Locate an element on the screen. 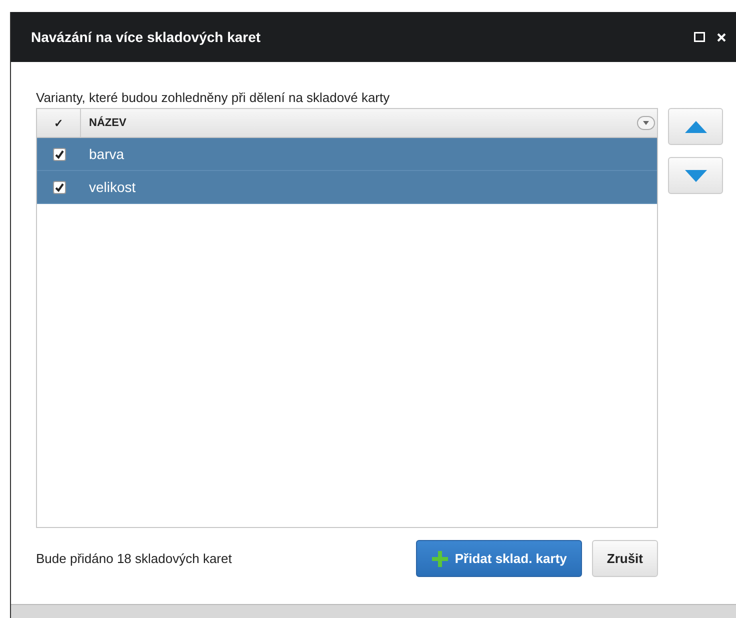 Image resolution: width=736 pixels, height=618 pixels. column-header: NÁZEV is located at coordinates (369, 123).